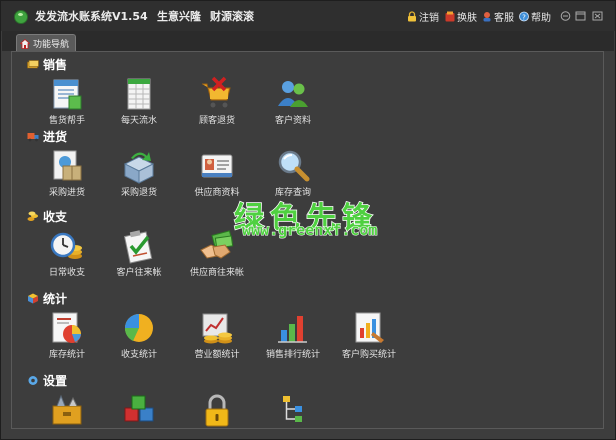  Describe the element at coordinates (450, 16) in the screenshot. I see `skin-icon` at that location.